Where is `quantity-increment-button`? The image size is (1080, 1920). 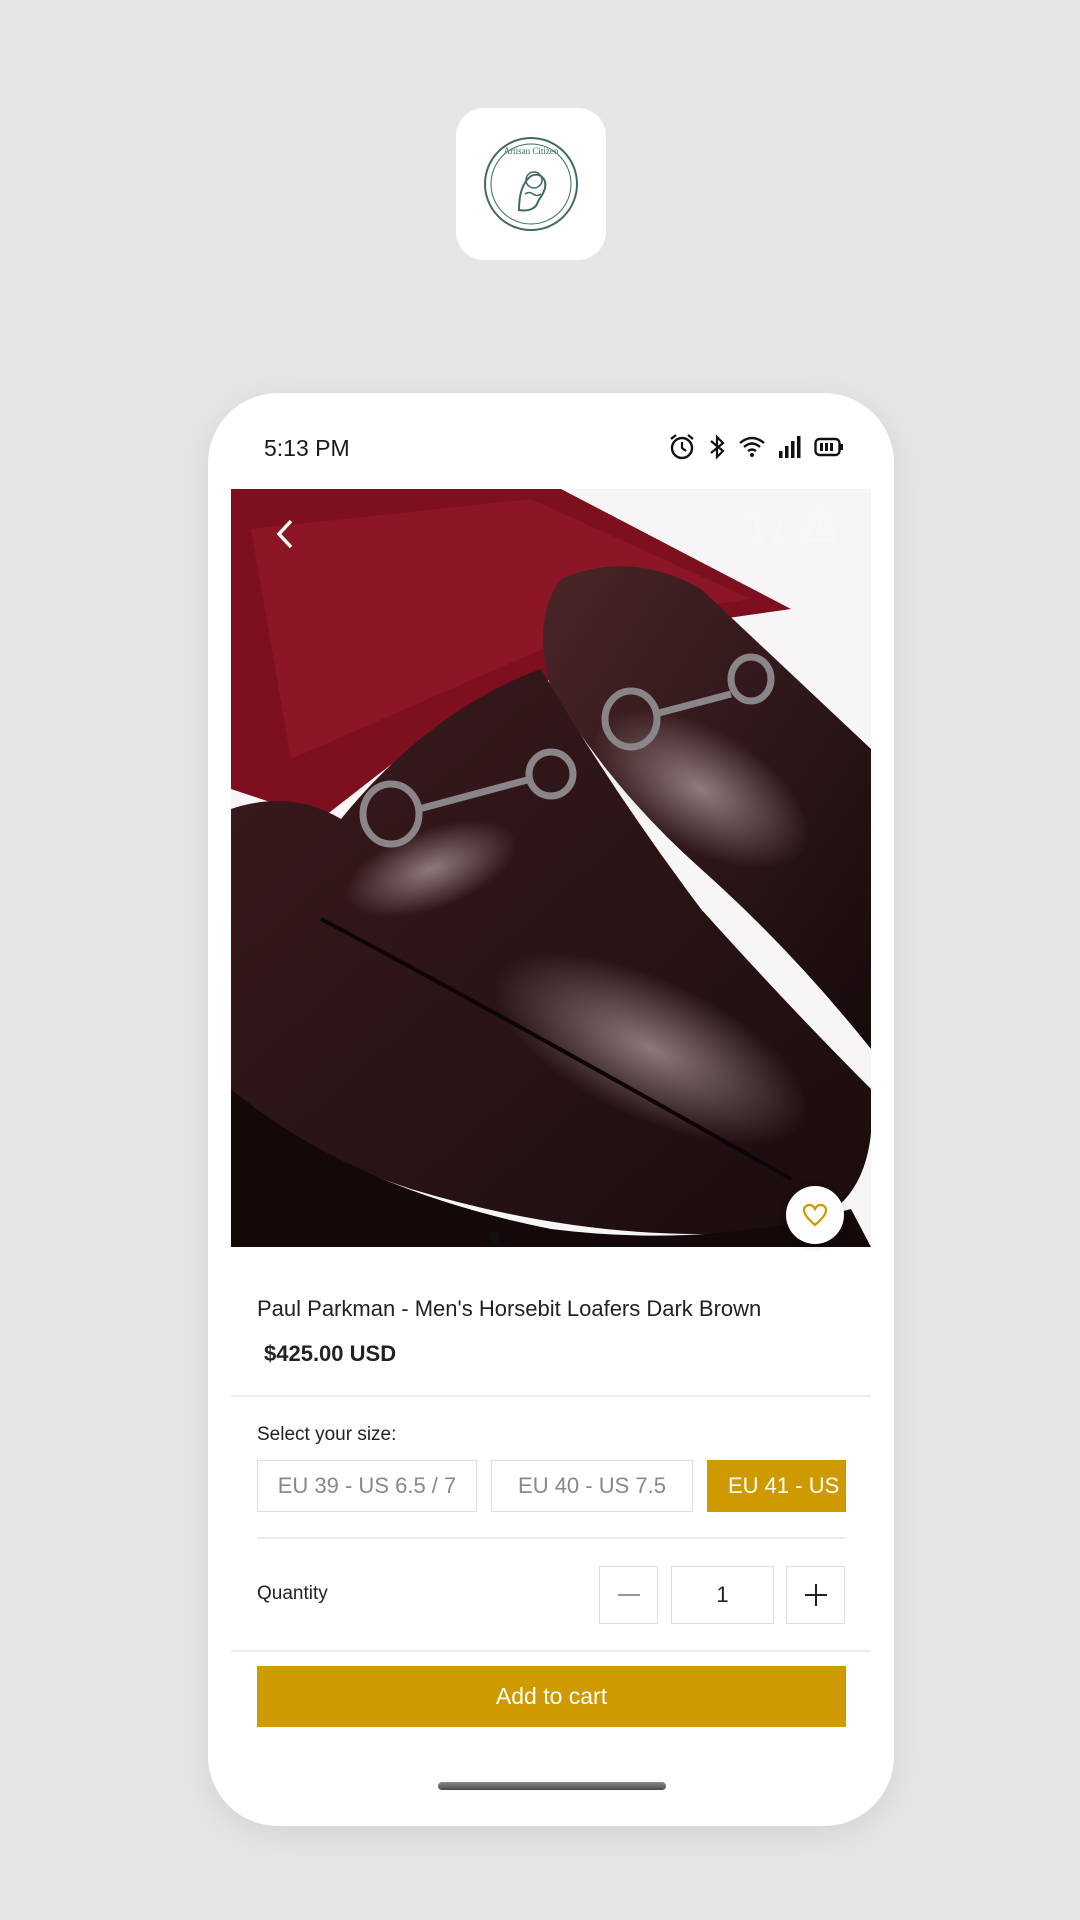
quantity-increment-button is located at coordinates (815, 1595).